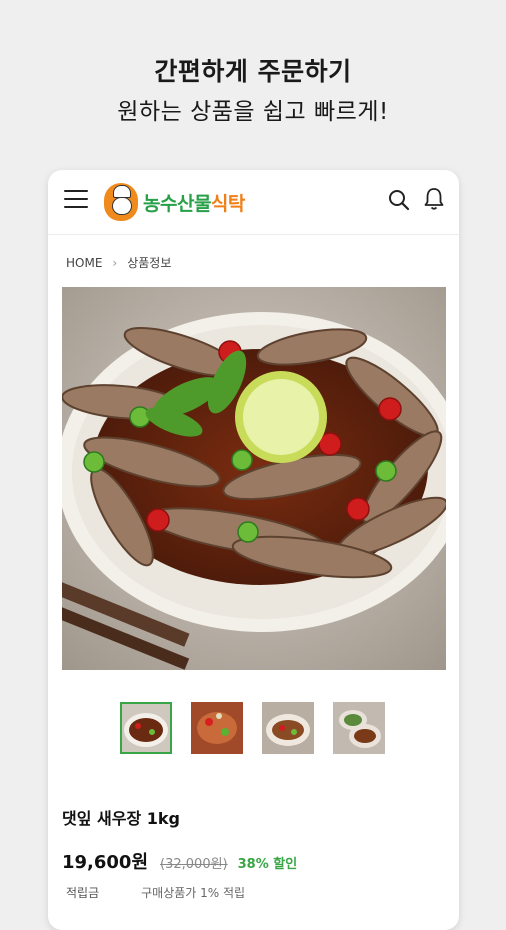 The height and width of the screenshot is (930, 506). What do you see at coordinates (193, 893) in the screenshot?
I see `points-value: 구매상품가 1% 적립` at bounding box center [193, 893].